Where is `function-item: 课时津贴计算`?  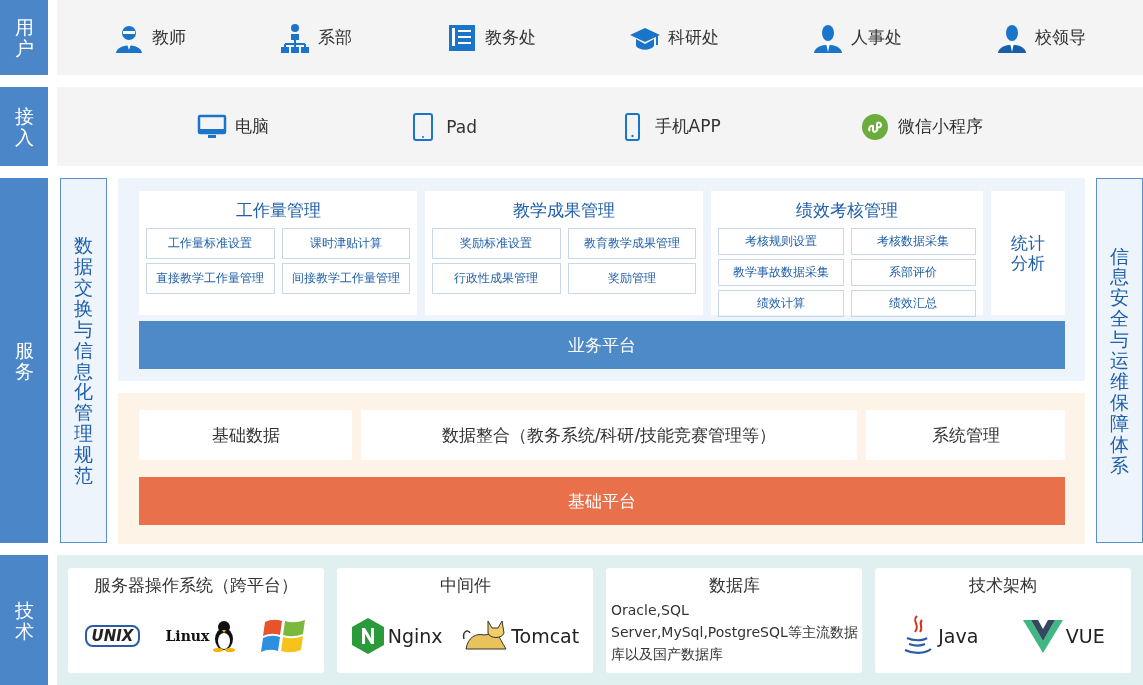 function-item: 课时津贴计算 is located at coordinates (345, 243).